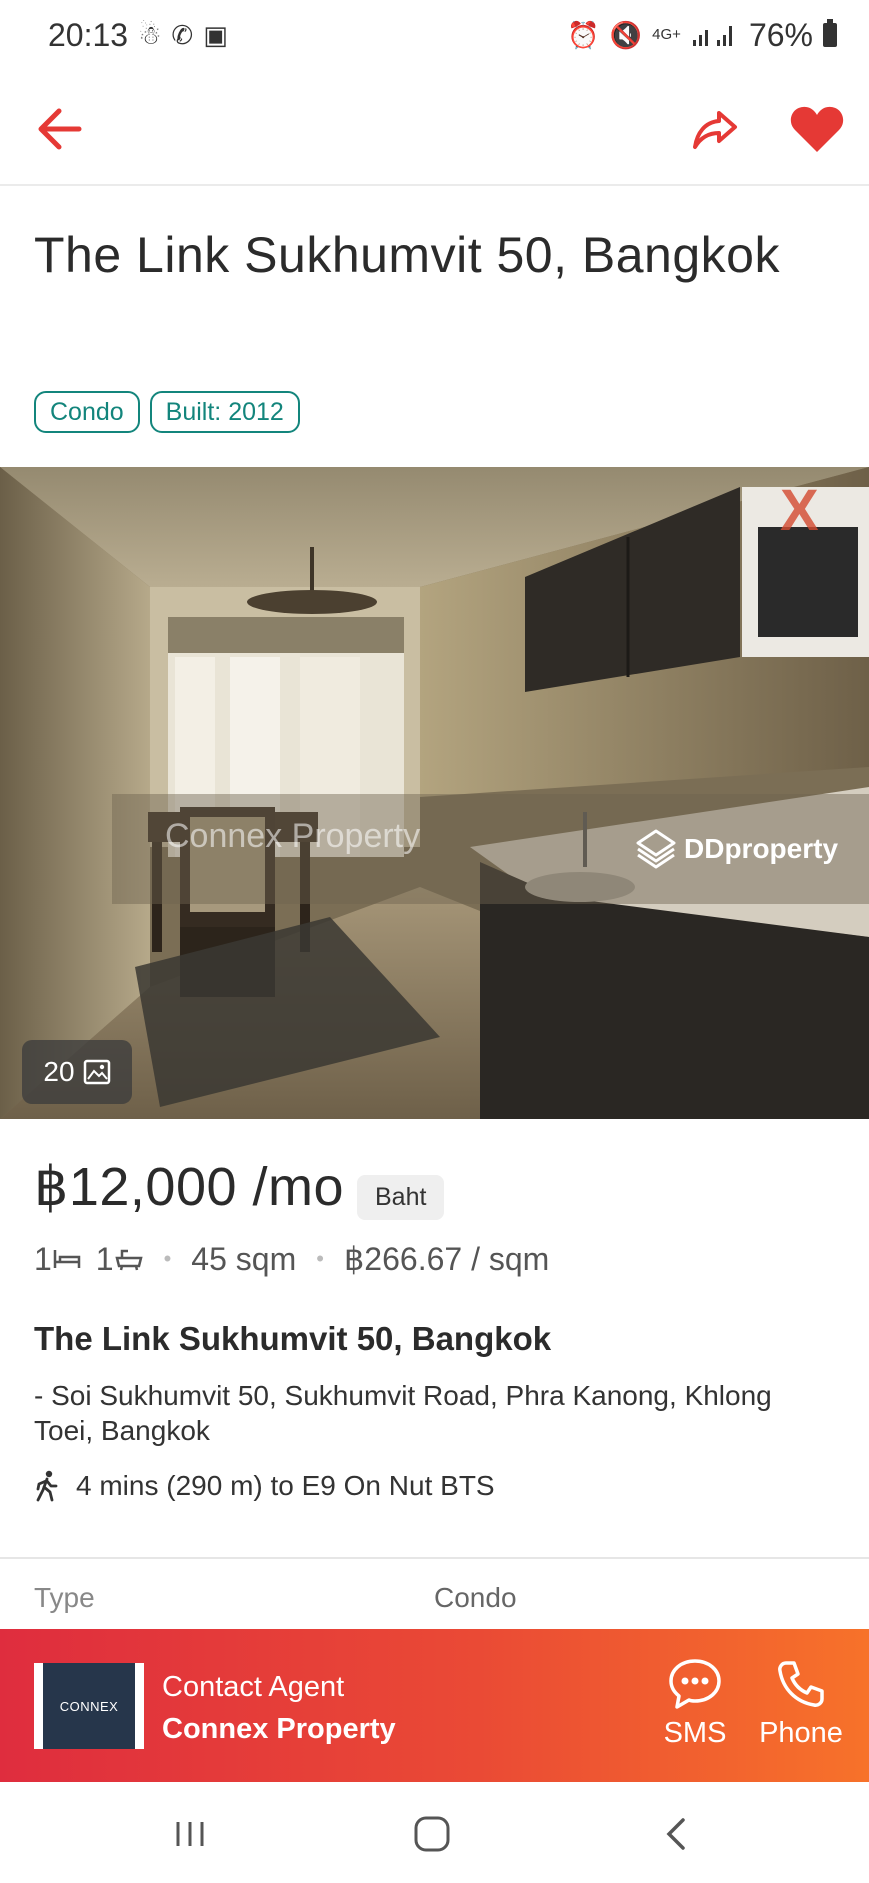  Describe the element at coordinates (666, 34) in the screenshot. I see `network-type: 4G+` at that location.